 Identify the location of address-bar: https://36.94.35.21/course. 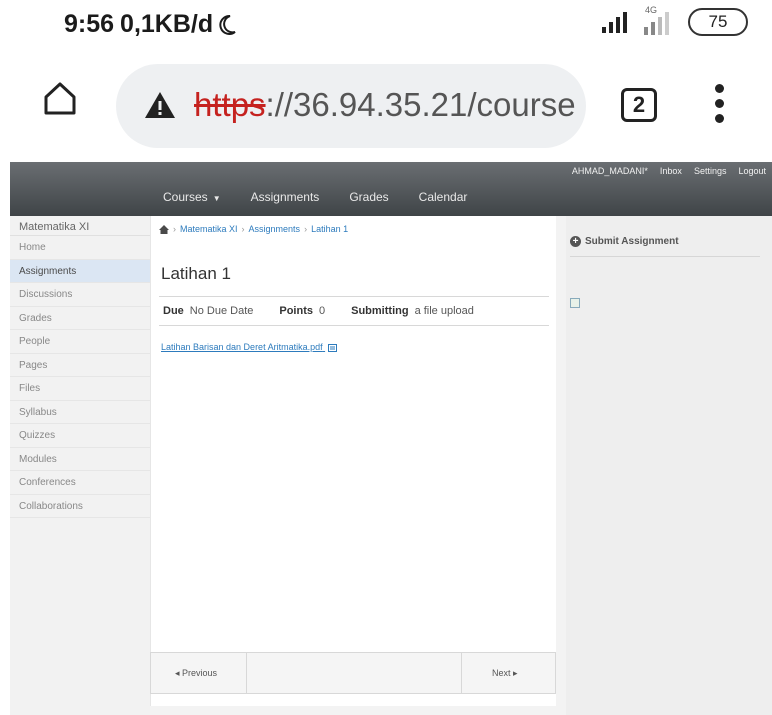
(351, 106).